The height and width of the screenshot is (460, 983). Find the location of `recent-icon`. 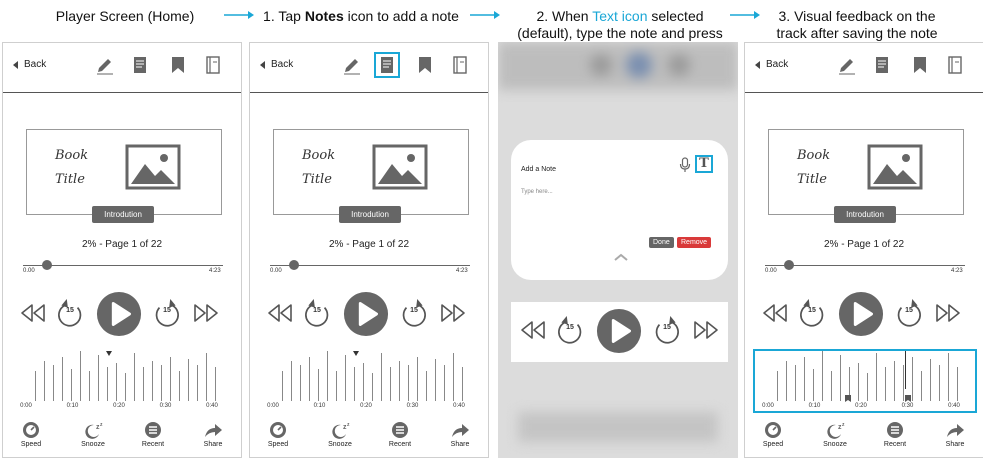

recent-icon is located at coordinates (895, 430).